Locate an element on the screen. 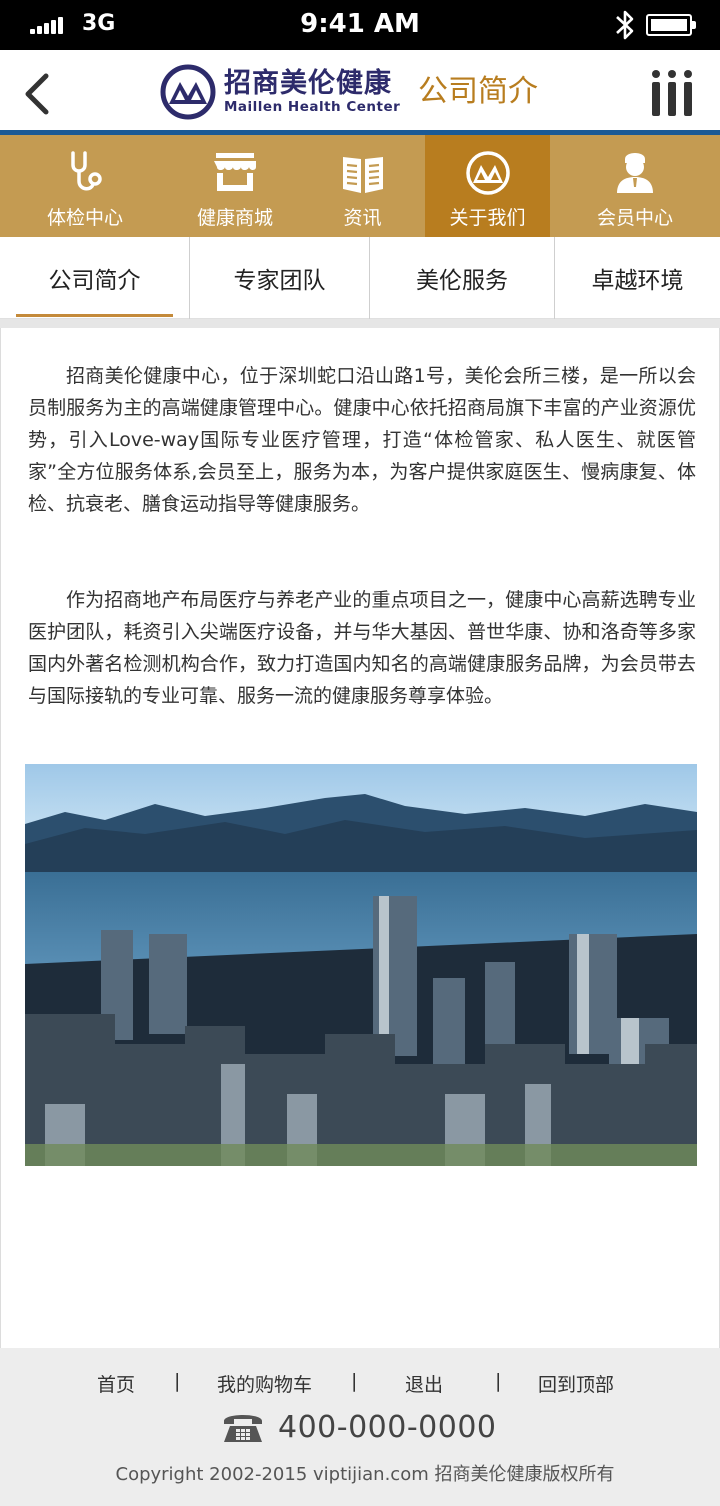 This screenshot has height=1506, width=720. tab-environment: 卓越环境 is located at coordinates (637, 278).